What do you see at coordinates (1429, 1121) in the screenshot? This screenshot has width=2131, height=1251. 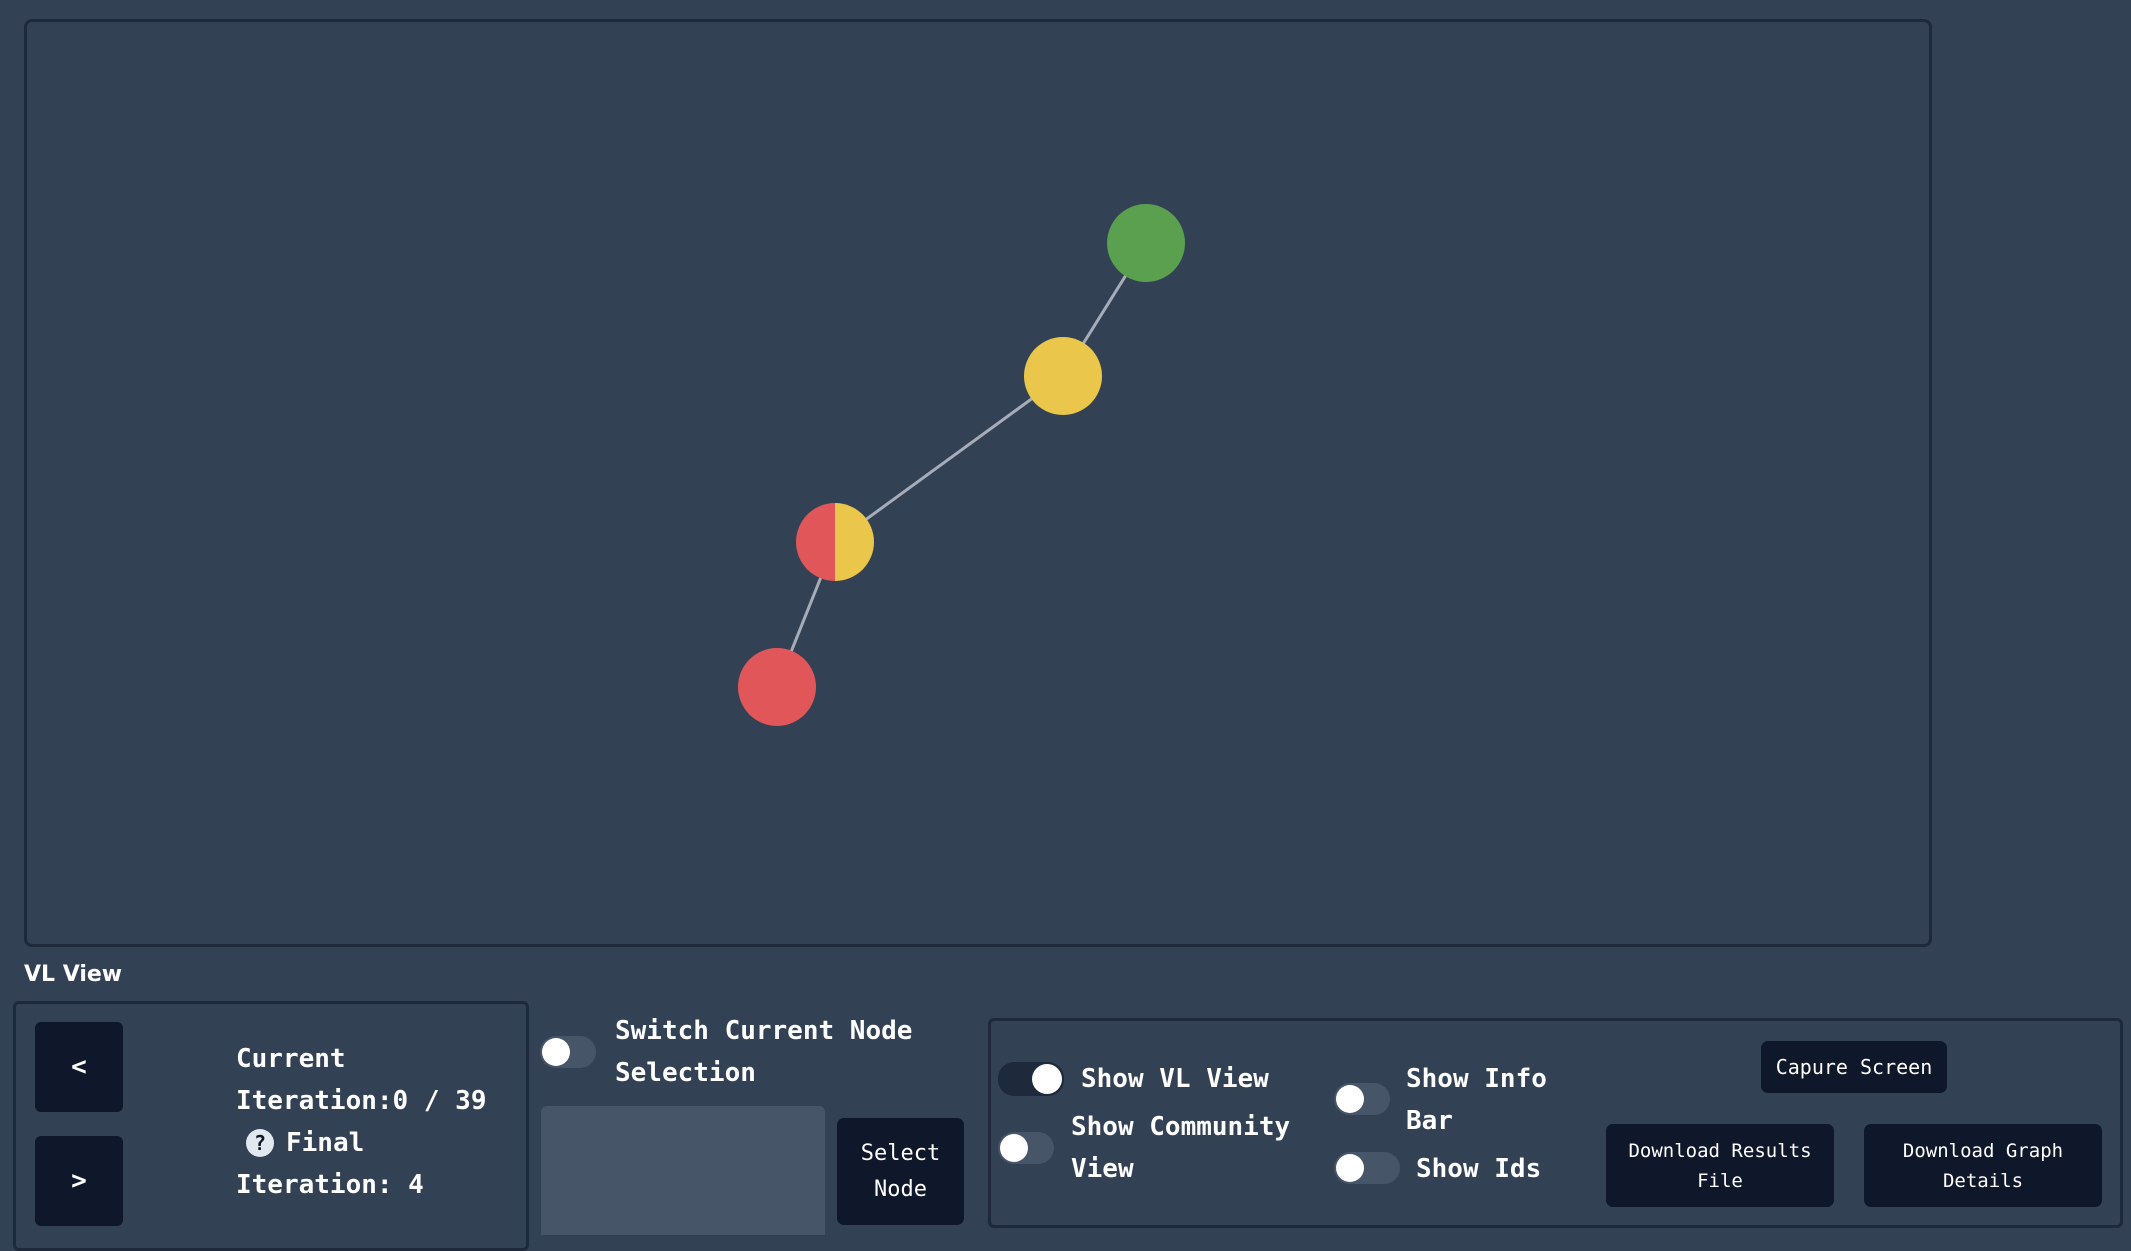 I see `info-bar-line2: Bar` at bounding box center [1429, 1121].